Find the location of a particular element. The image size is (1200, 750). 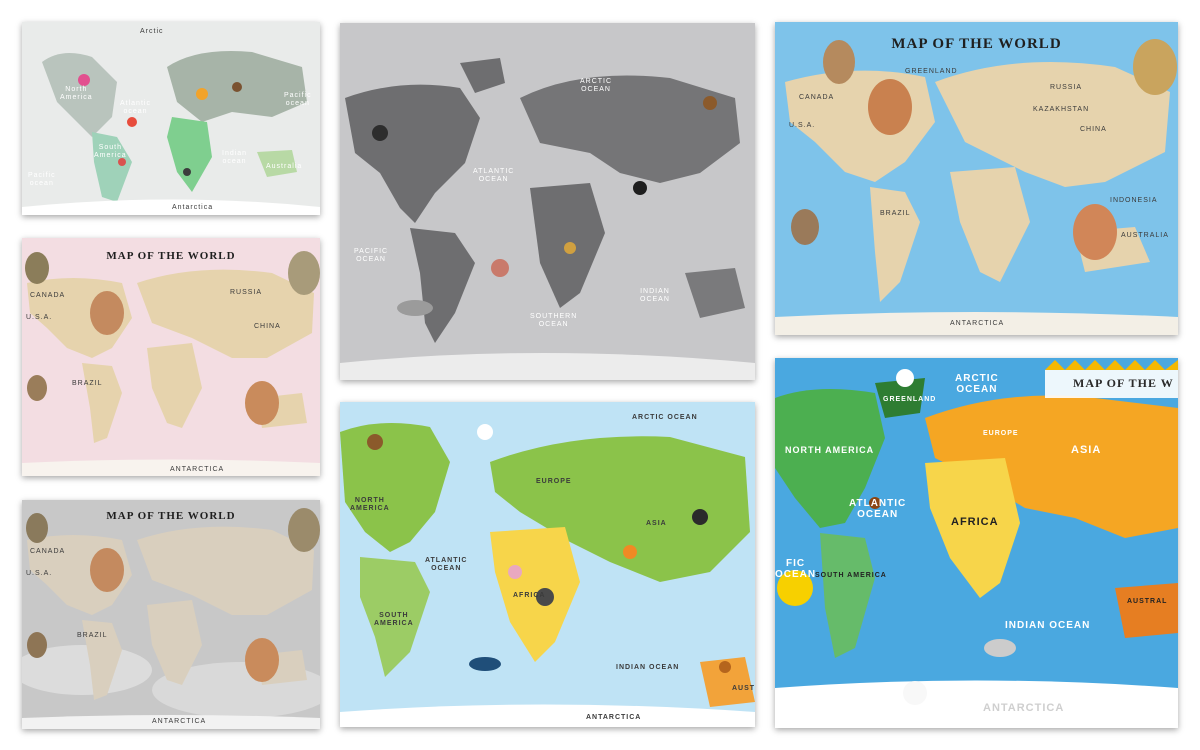

label-north-america: North America is located at coordinates (76, 93).